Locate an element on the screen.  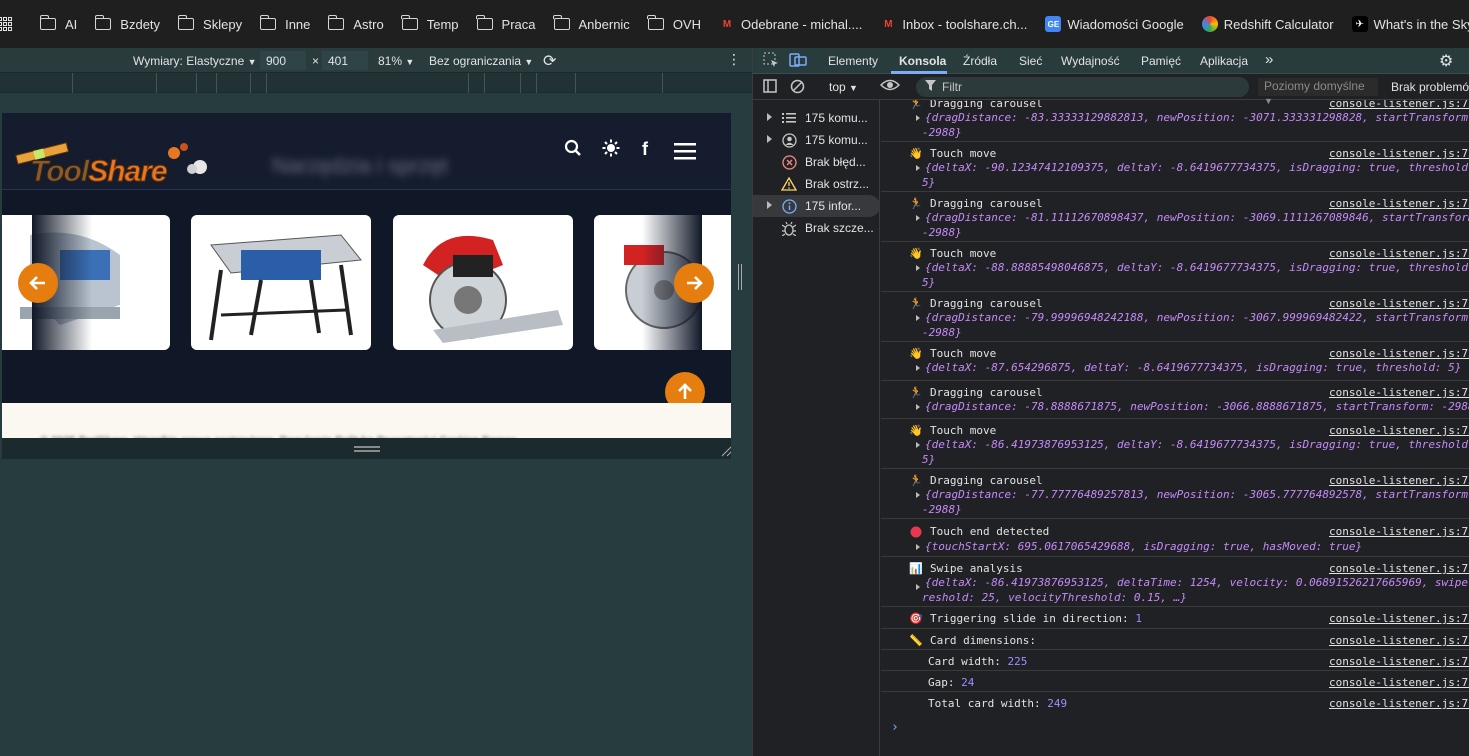
inspect-element-icon is located at coordinates (771, 61).